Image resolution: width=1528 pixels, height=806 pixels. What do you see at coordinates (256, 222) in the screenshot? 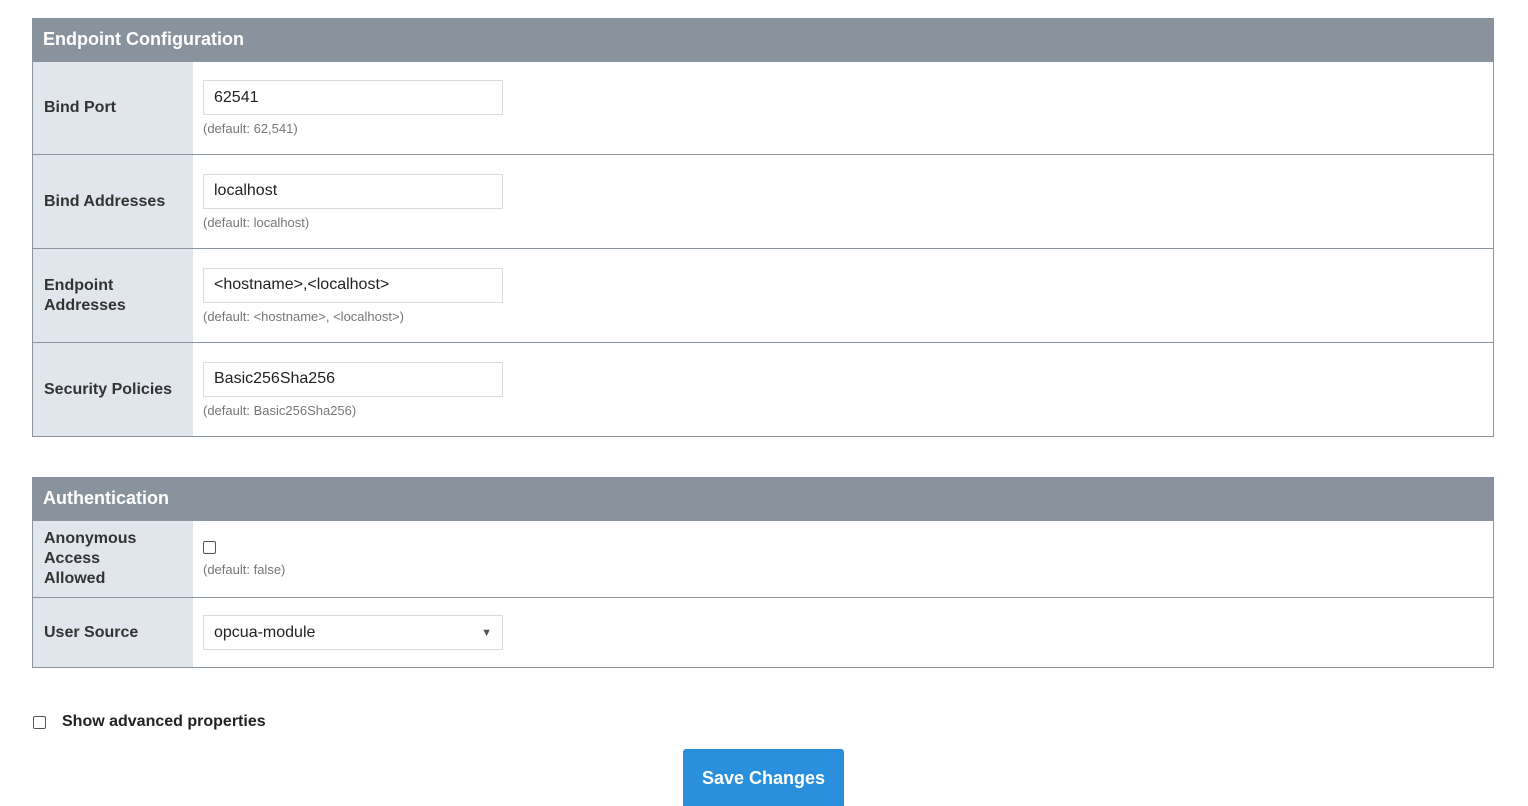
I see `bind-addresses-hint: (default: localhost)` at bounding box center [256, 222].